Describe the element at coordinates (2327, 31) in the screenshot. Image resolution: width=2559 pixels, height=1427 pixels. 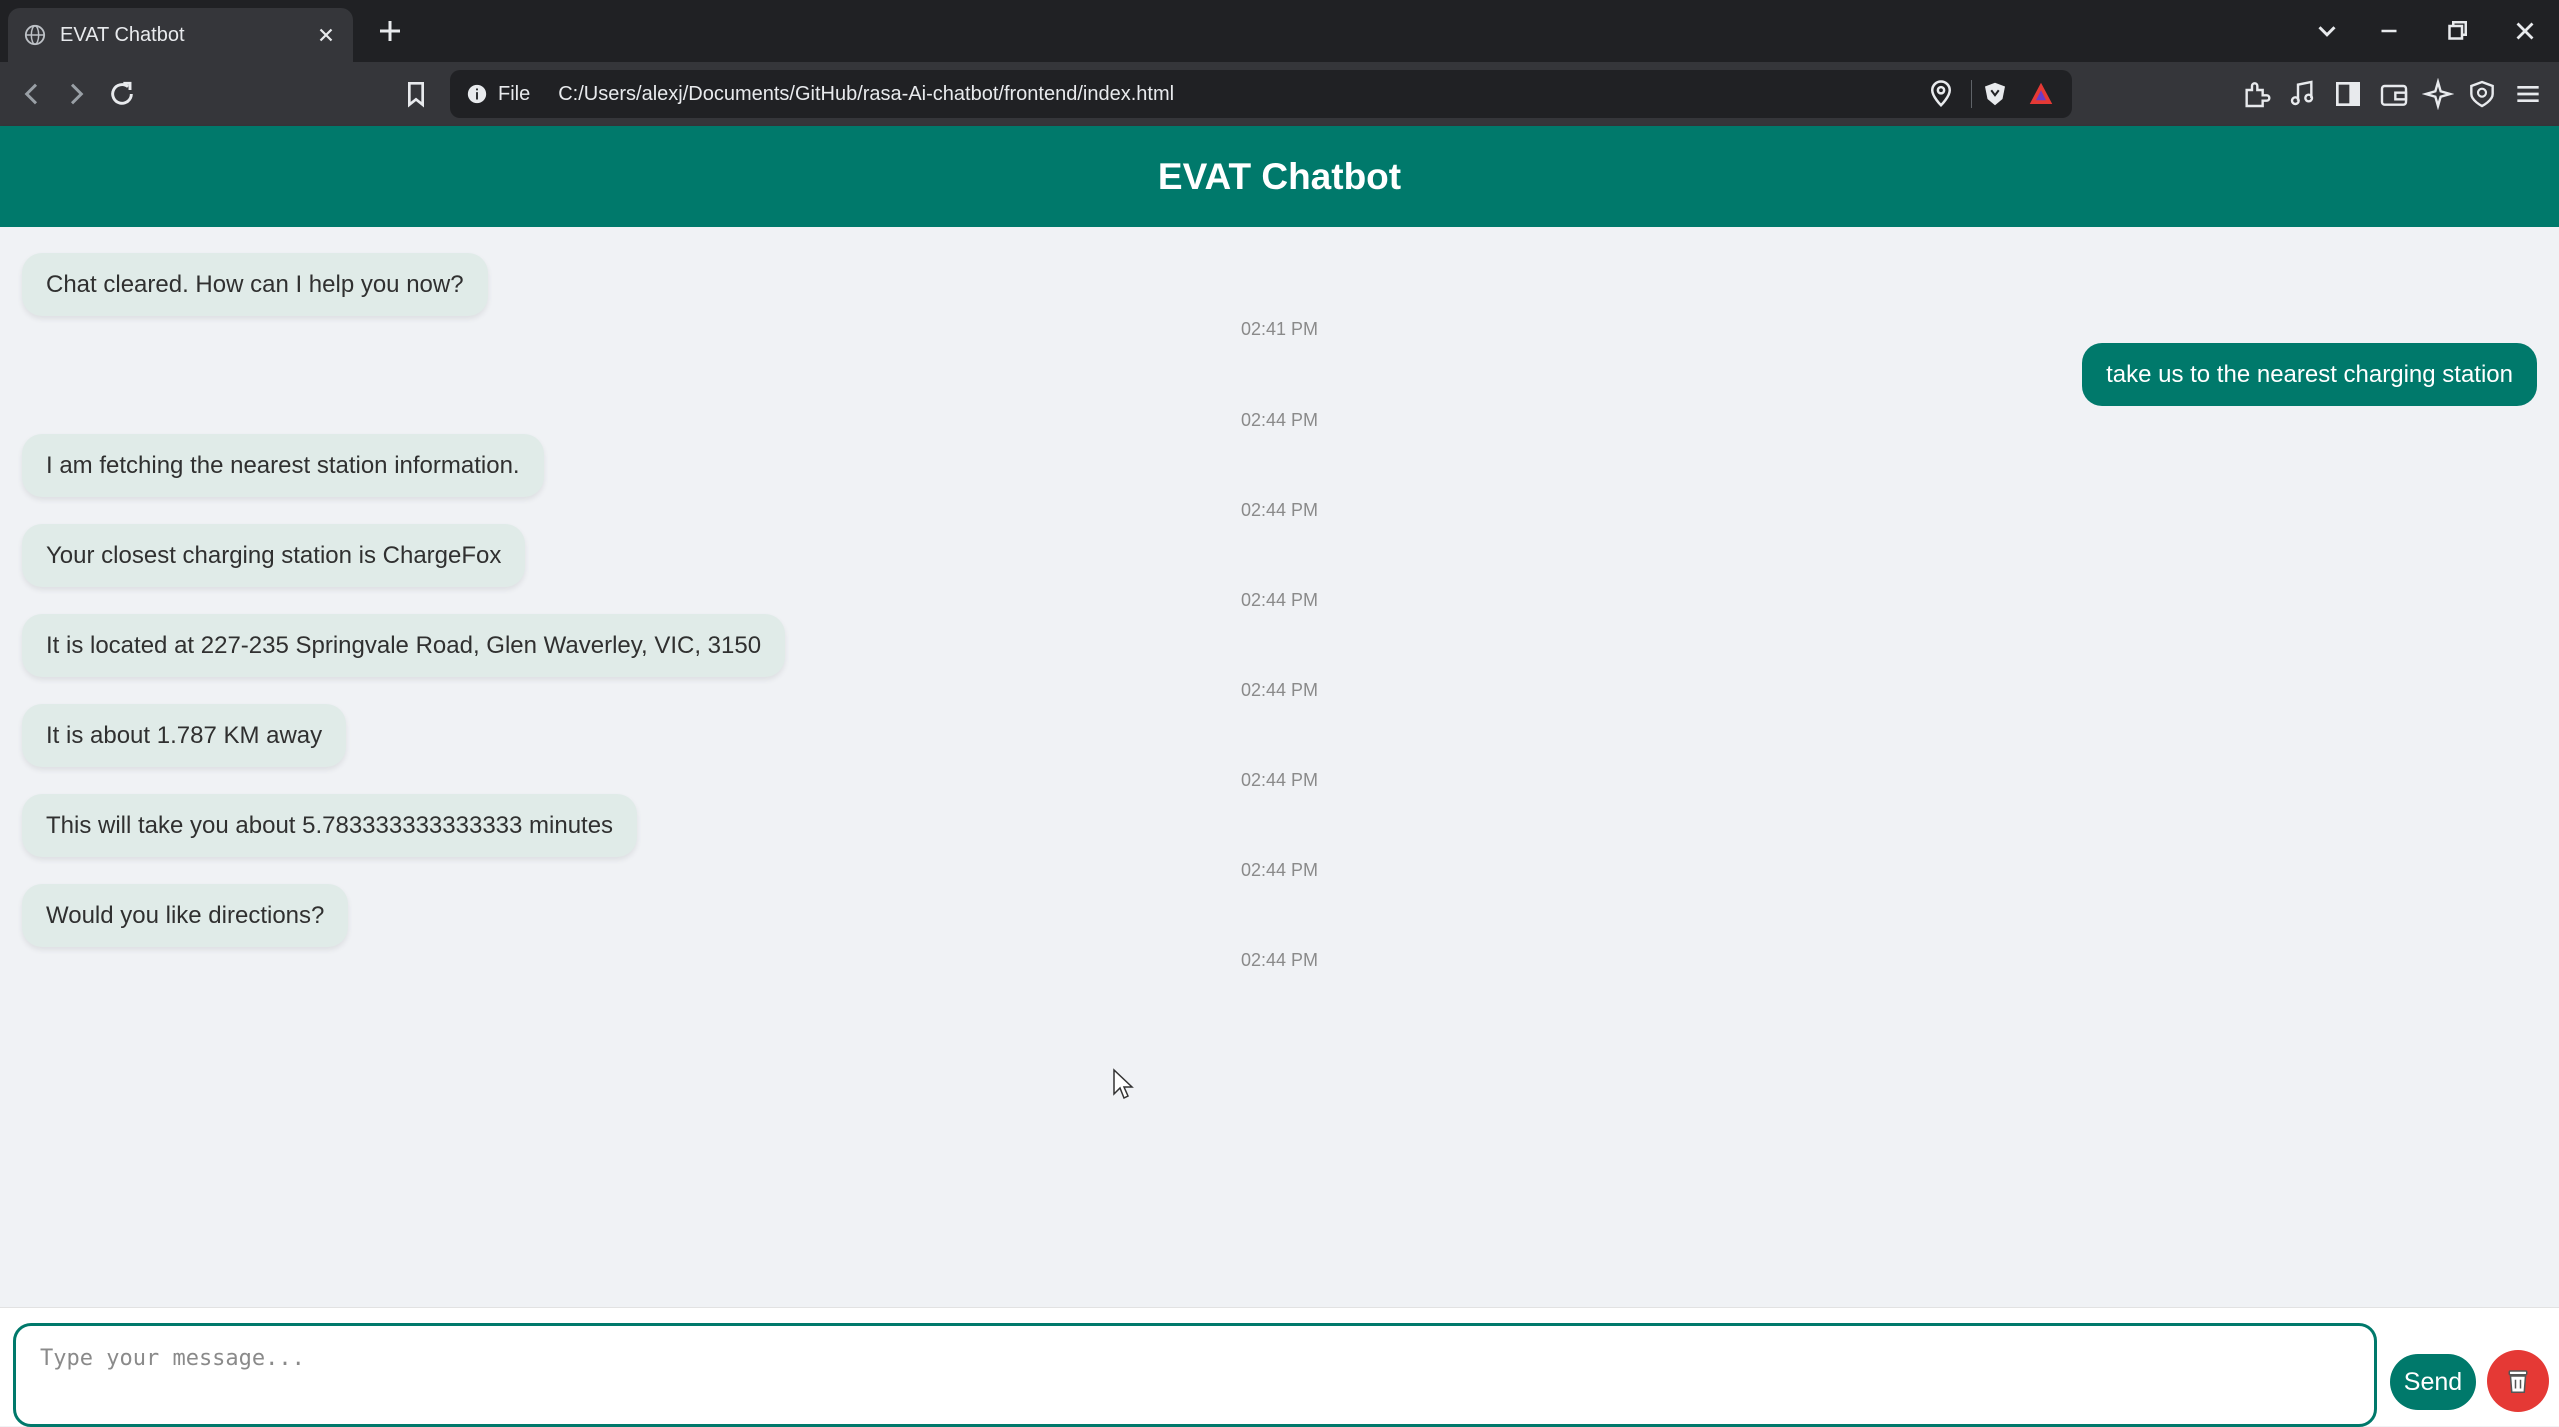
I see `tab-search-chevron-icon` at that location.